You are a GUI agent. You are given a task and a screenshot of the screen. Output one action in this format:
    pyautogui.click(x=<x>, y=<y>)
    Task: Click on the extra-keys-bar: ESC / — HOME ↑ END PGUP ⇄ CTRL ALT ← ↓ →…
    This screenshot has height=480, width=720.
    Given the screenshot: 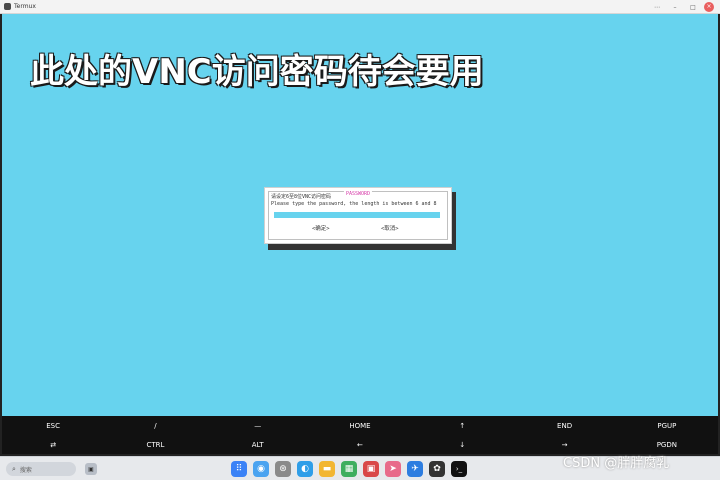 What is the action you would take?
    pyautogui.click(x=360, y=435)
    